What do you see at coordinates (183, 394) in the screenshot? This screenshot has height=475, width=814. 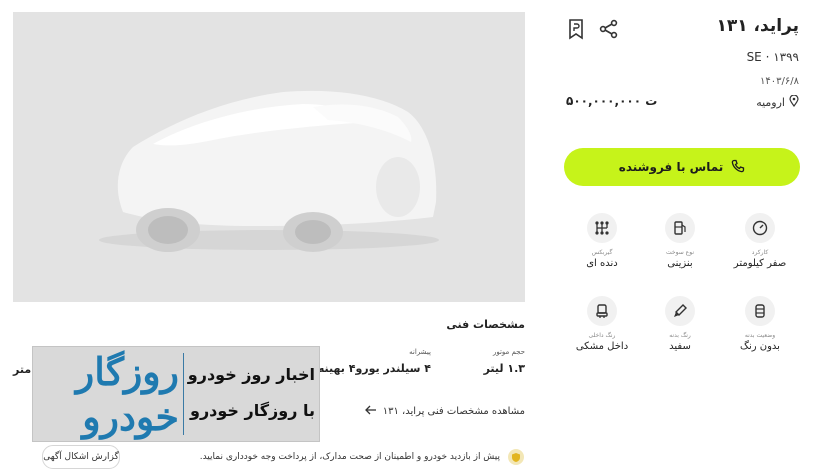 I see `banner-divider` at bounding box center [183, 394].